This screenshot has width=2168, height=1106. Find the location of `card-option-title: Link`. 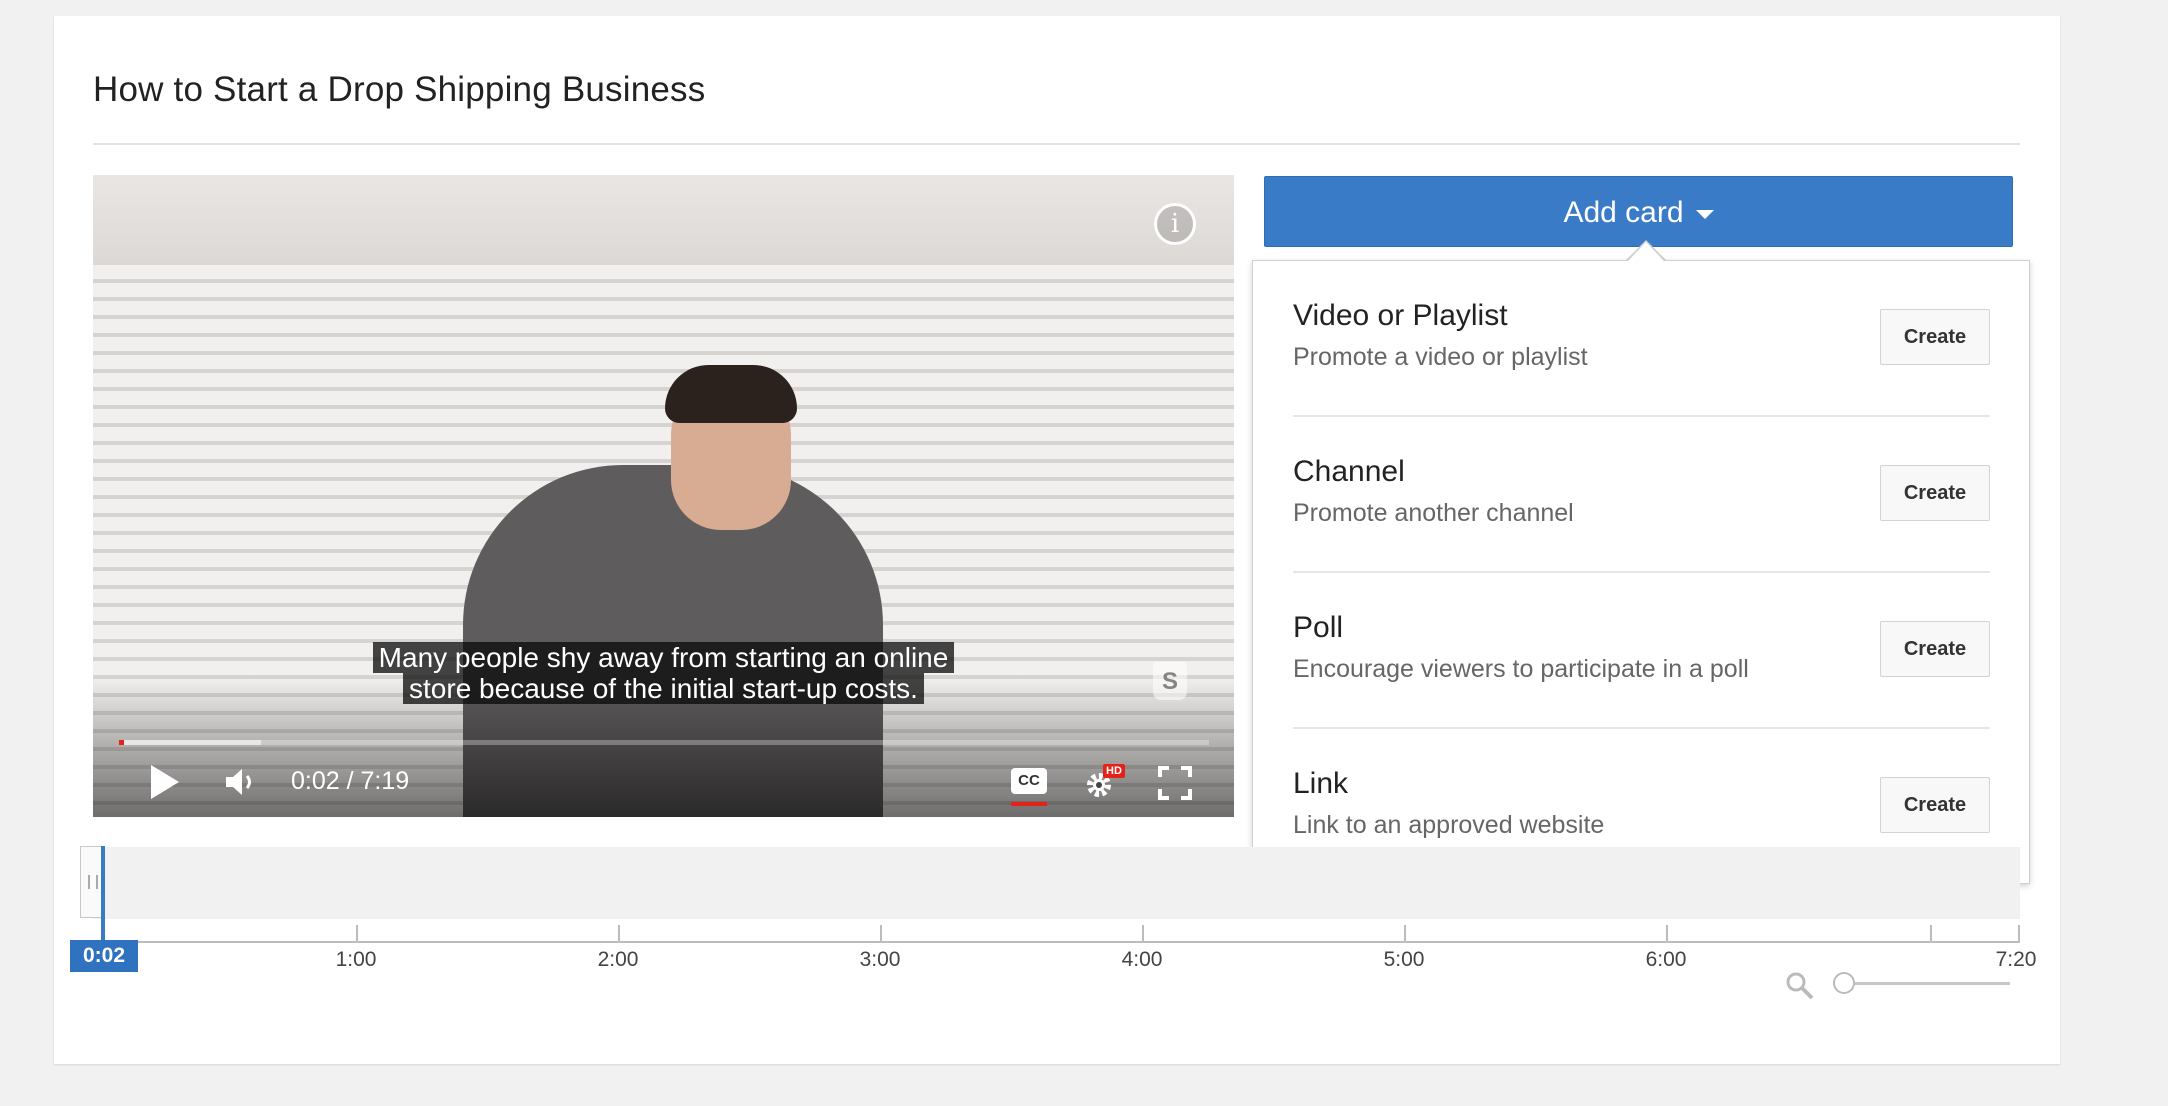

card-option-title: Link is located at coordinates (1321, 783).